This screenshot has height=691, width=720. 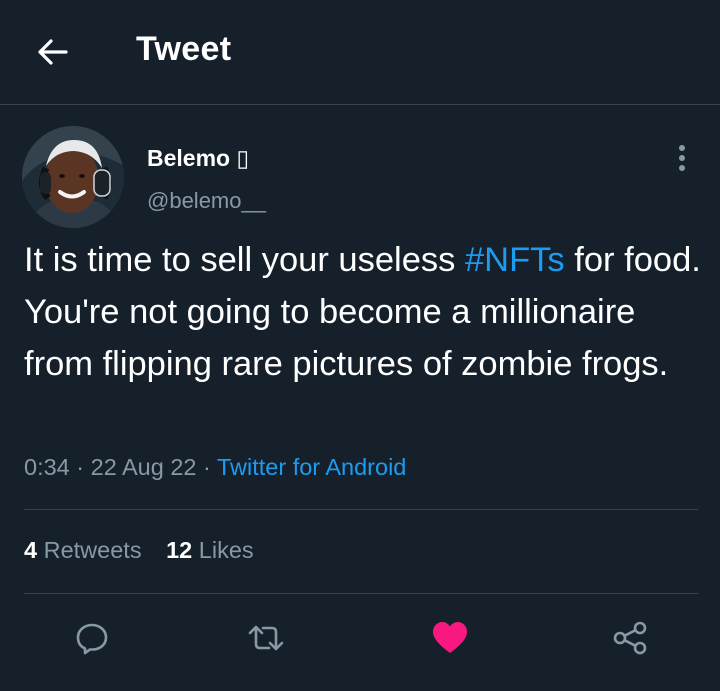 I want to click on share-icon, so click(x=630, y=638).